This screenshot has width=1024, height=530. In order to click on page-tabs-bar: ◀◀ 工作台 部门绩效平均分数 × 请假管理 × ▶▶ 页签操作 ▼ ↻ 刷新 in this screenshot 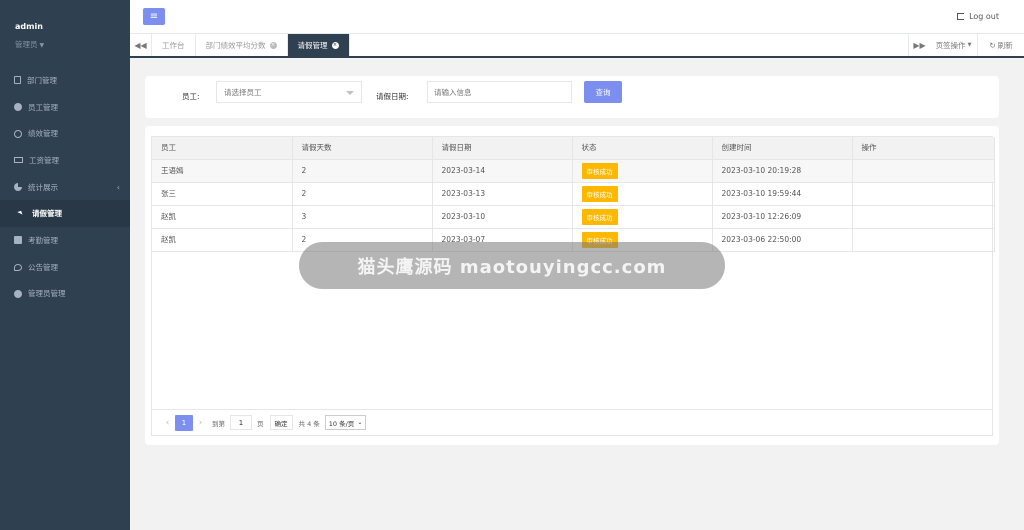, I will do `click(577, 46)`.